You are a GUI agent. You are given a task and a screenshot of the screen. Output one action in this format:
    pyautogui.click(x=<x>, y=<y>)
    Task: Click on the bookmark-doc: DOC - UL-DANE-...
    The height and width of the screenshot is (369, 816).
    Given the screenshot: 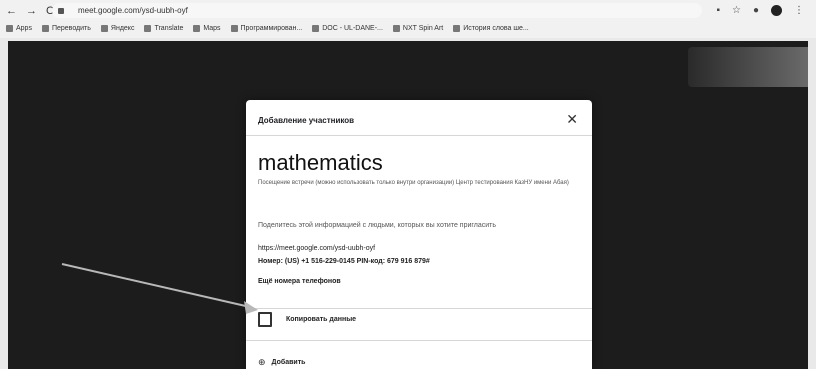 What is the action you would take?
    pyautogui.click(x=347, y=28)
    